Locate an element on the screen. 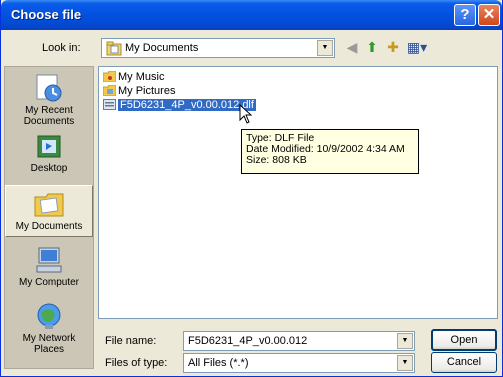 This screenshot has height=377, width=503. file-name-value: F5D6231_4P_v0.00.012 is located at coordinates (248, 341).